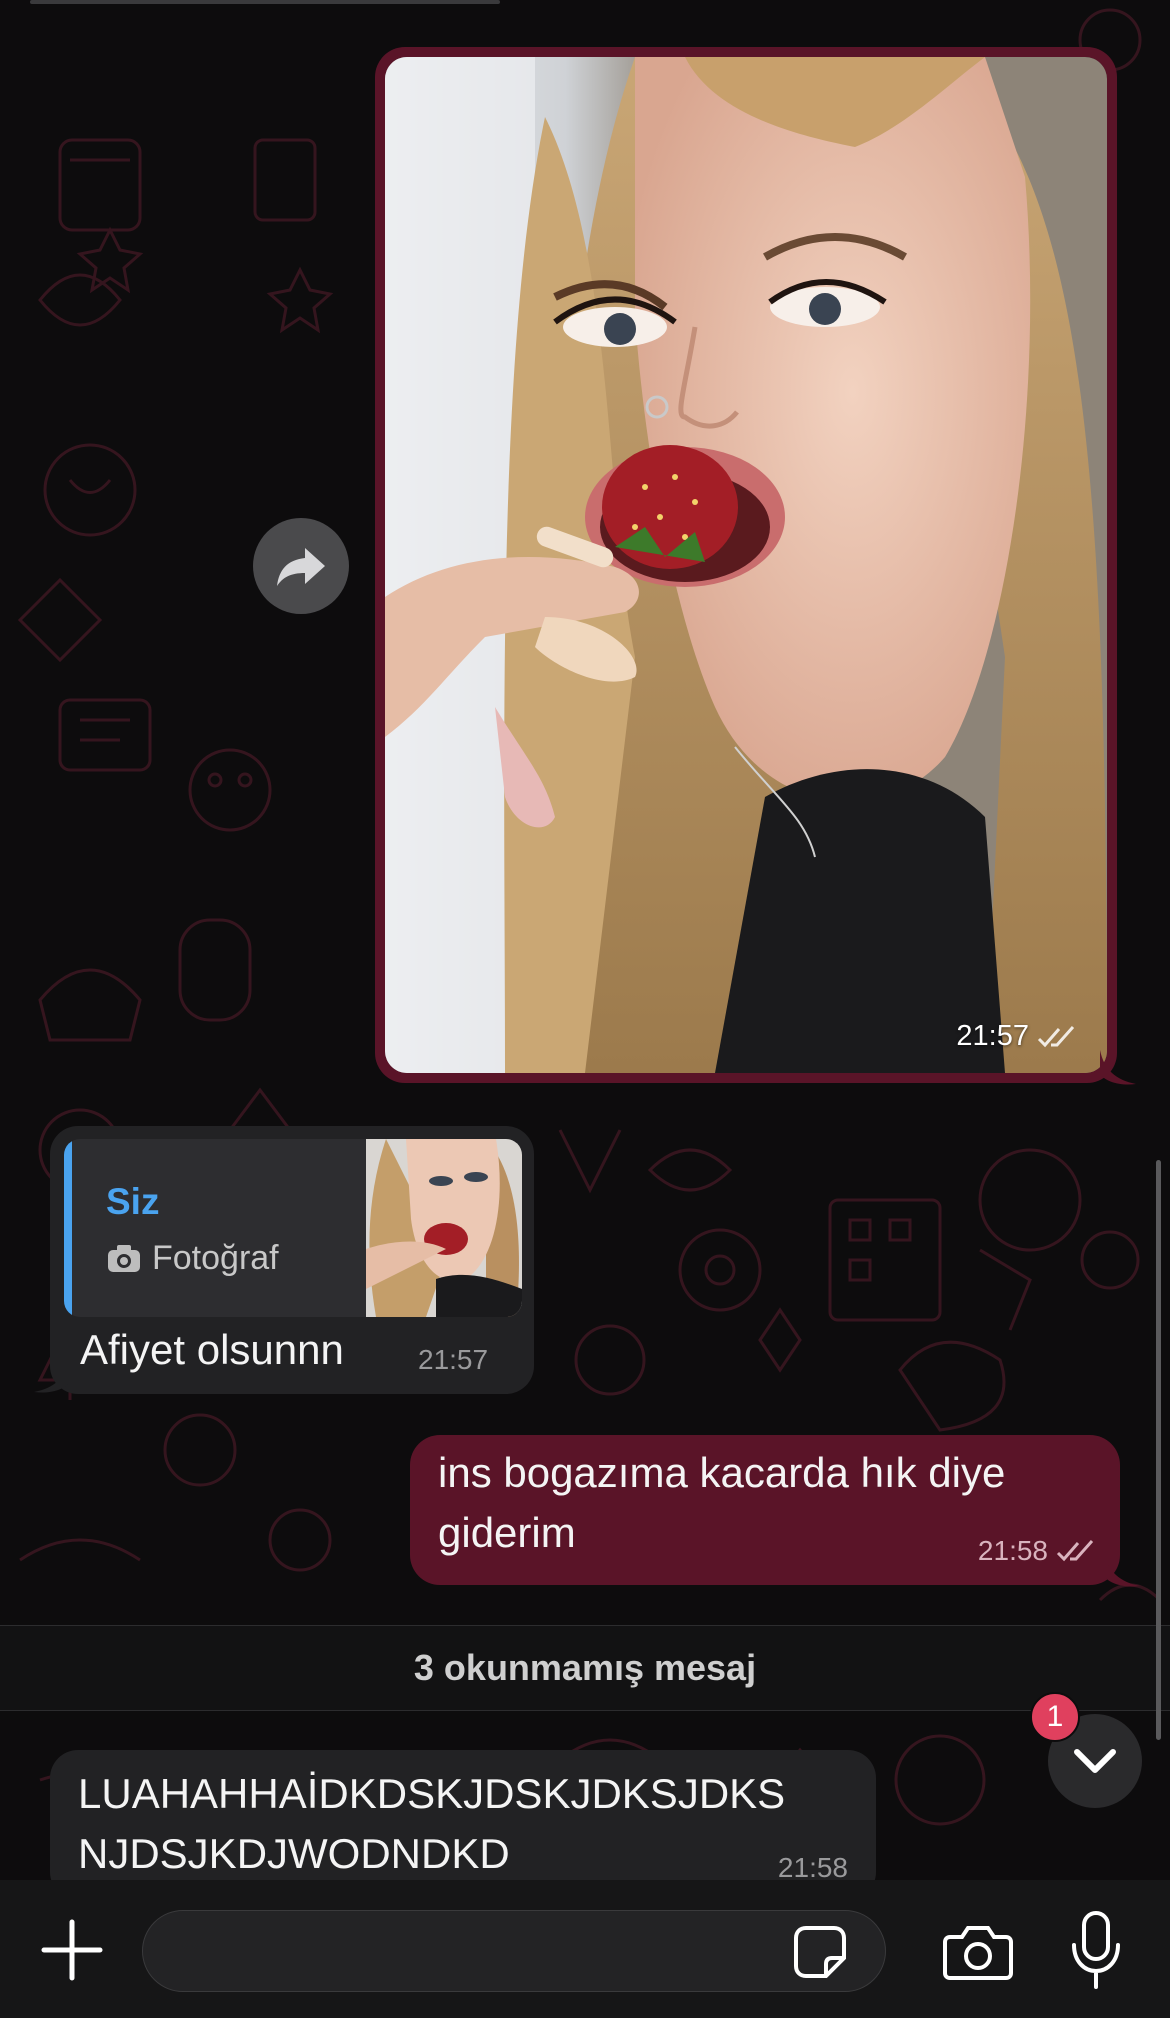 This screenshot has width=1170, height=2018. I want to click on attach-button, so click(72, 1950).